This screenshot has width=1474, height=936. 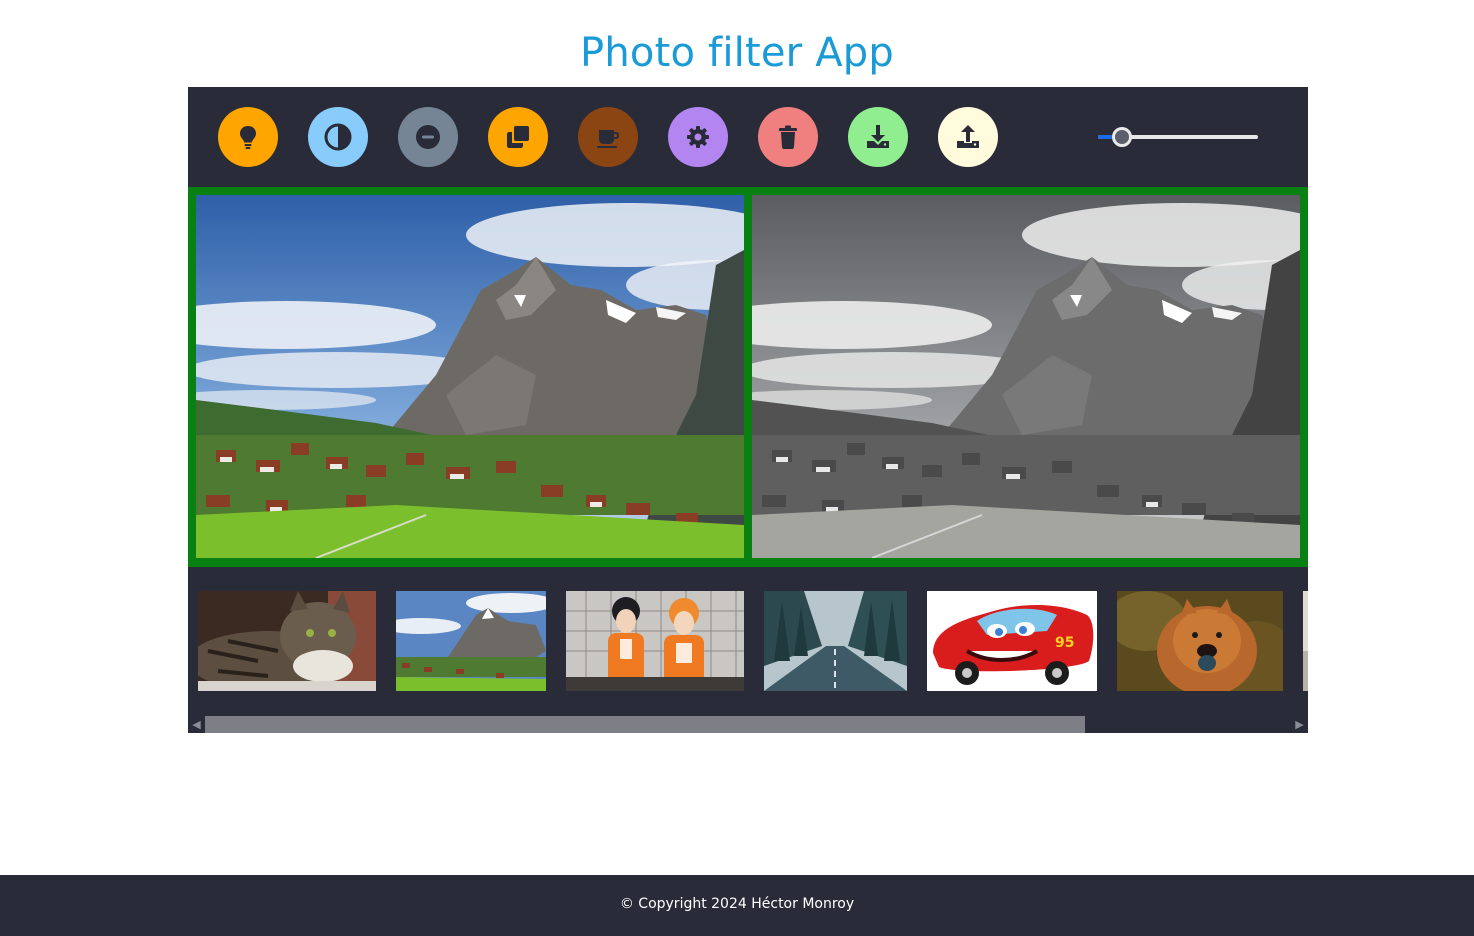 I want to click on copy-button, so click(x=518, y=137).